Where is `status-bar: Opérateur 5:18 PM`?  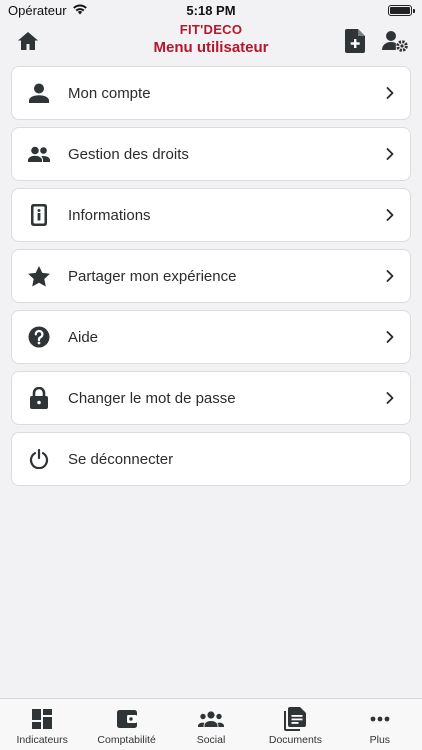
status-bar: Opérateur 5:18 PM is located at coordinates (211, 10).